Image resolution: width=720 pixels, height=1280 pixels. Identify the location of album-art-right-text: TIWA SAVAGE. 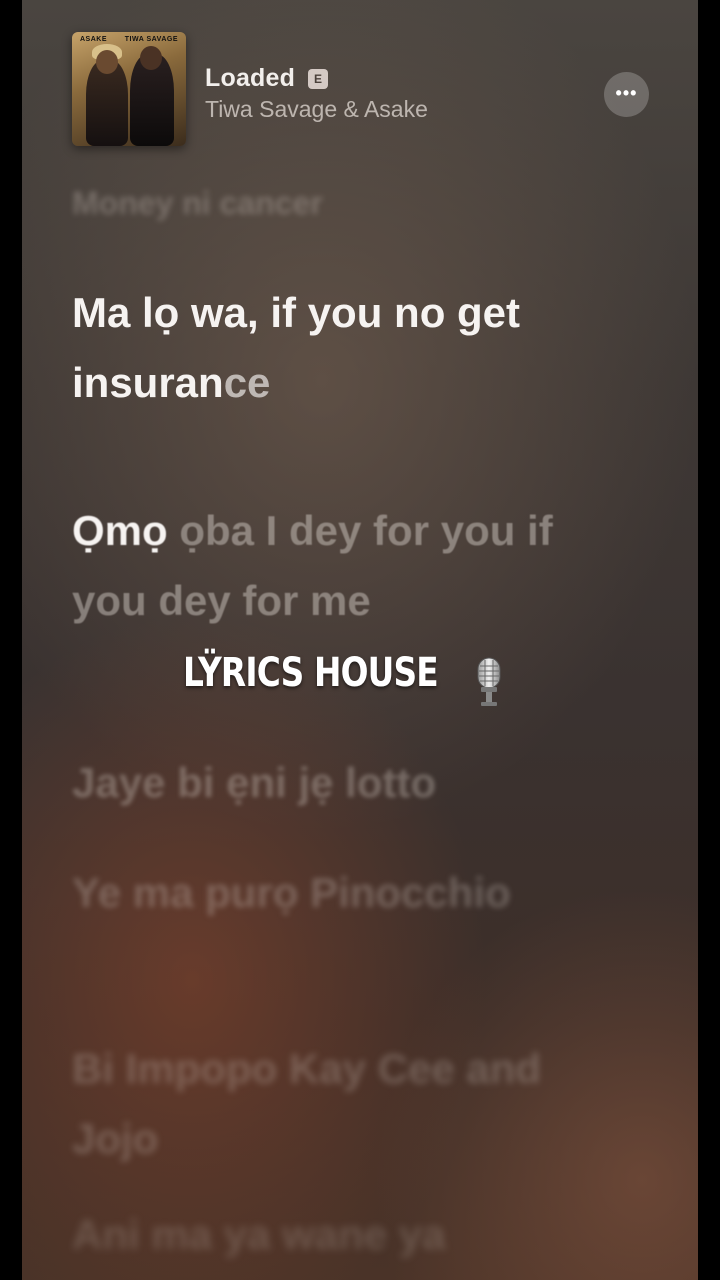
(151, 39).